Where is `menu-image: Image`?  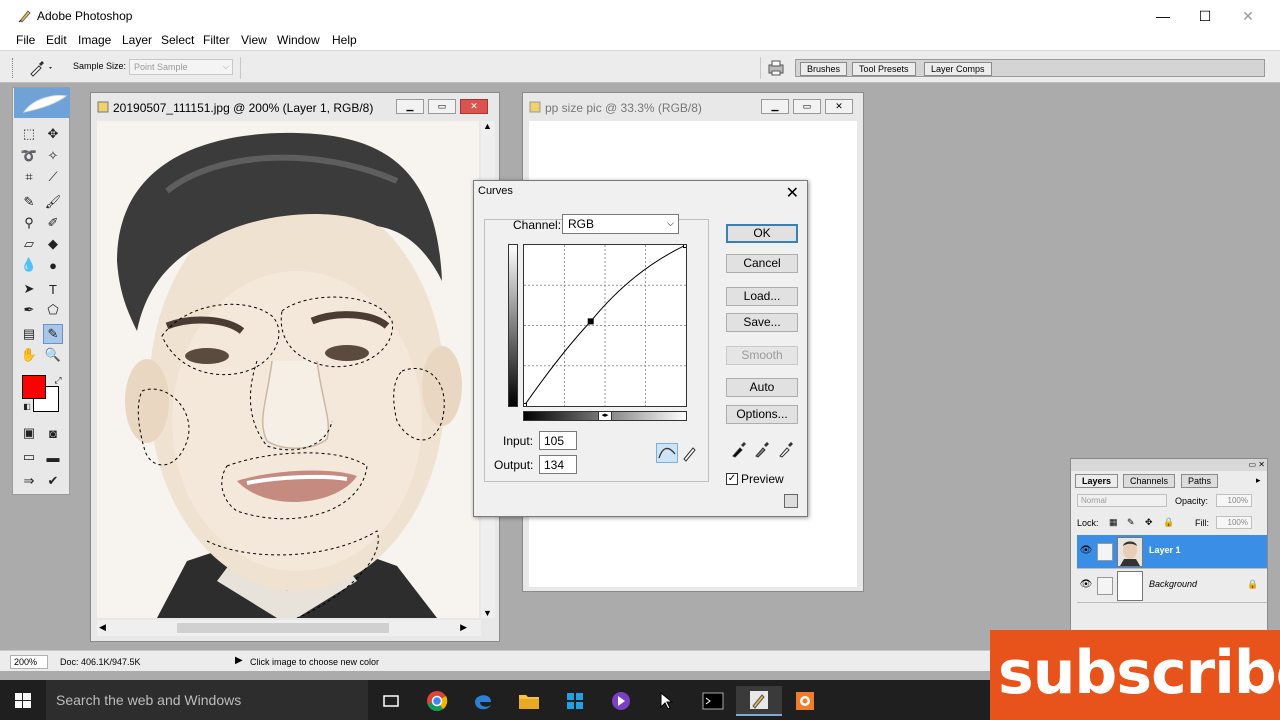 menu-image: Image is located at coordinates (94, 40).